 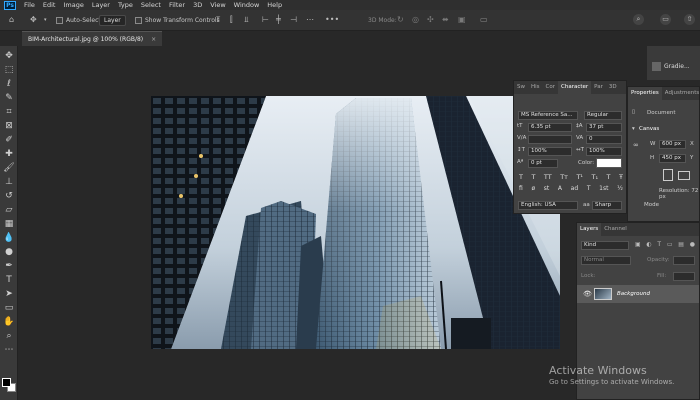 I want to click on eye-icon: 👁, so click(x=587, y=294).